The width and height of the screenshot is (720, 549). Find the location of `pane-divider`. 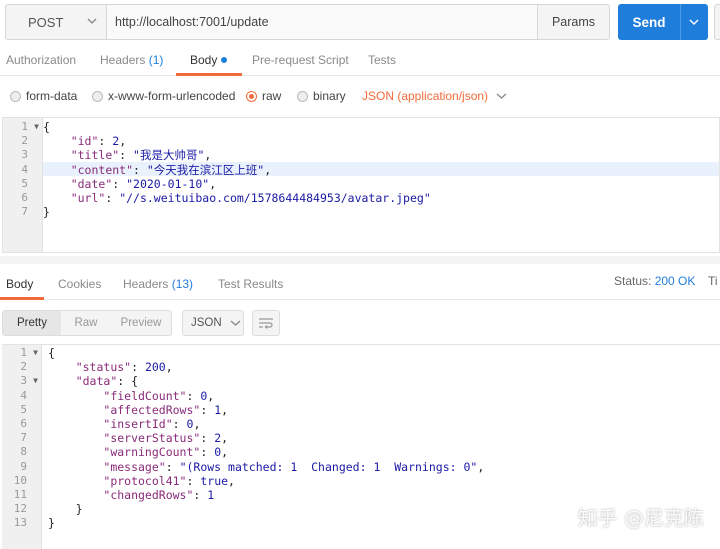

pane-divider is located at coordinates (360, 260).